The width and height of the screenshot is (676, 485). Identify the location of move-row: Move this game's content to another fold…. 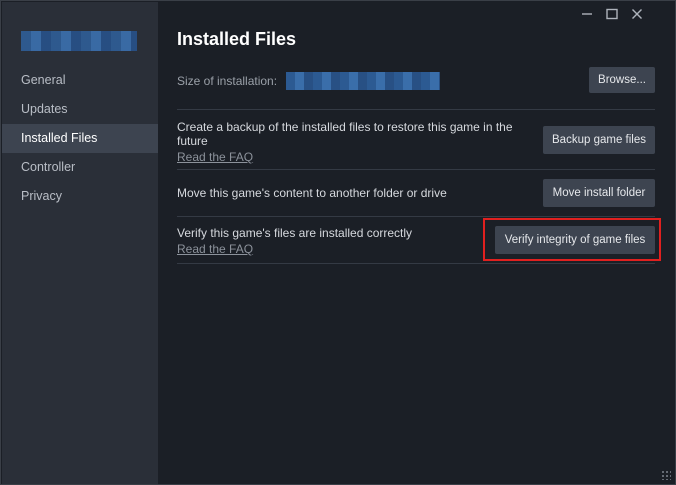
(416, 193).